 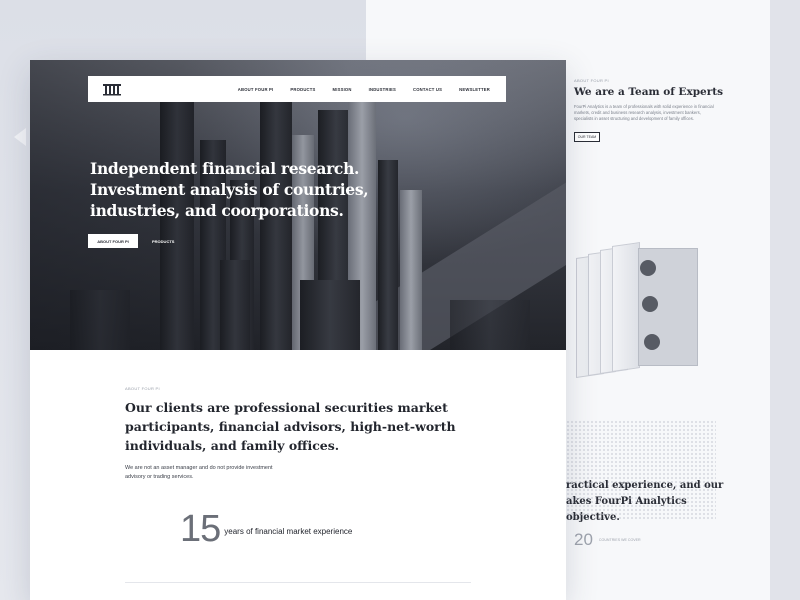 What do you see at coordinates (645, 485) in the screenshot?
I see `back-quote-line: ractical experience, and our` at bounding box center [645, 485].